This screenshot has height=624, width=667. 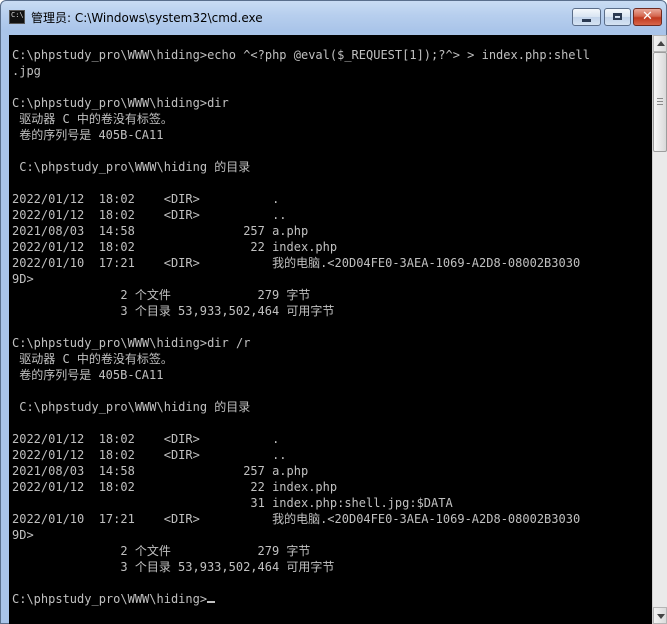 I want to click on scroll-up-button, so click(x=660, y=43).